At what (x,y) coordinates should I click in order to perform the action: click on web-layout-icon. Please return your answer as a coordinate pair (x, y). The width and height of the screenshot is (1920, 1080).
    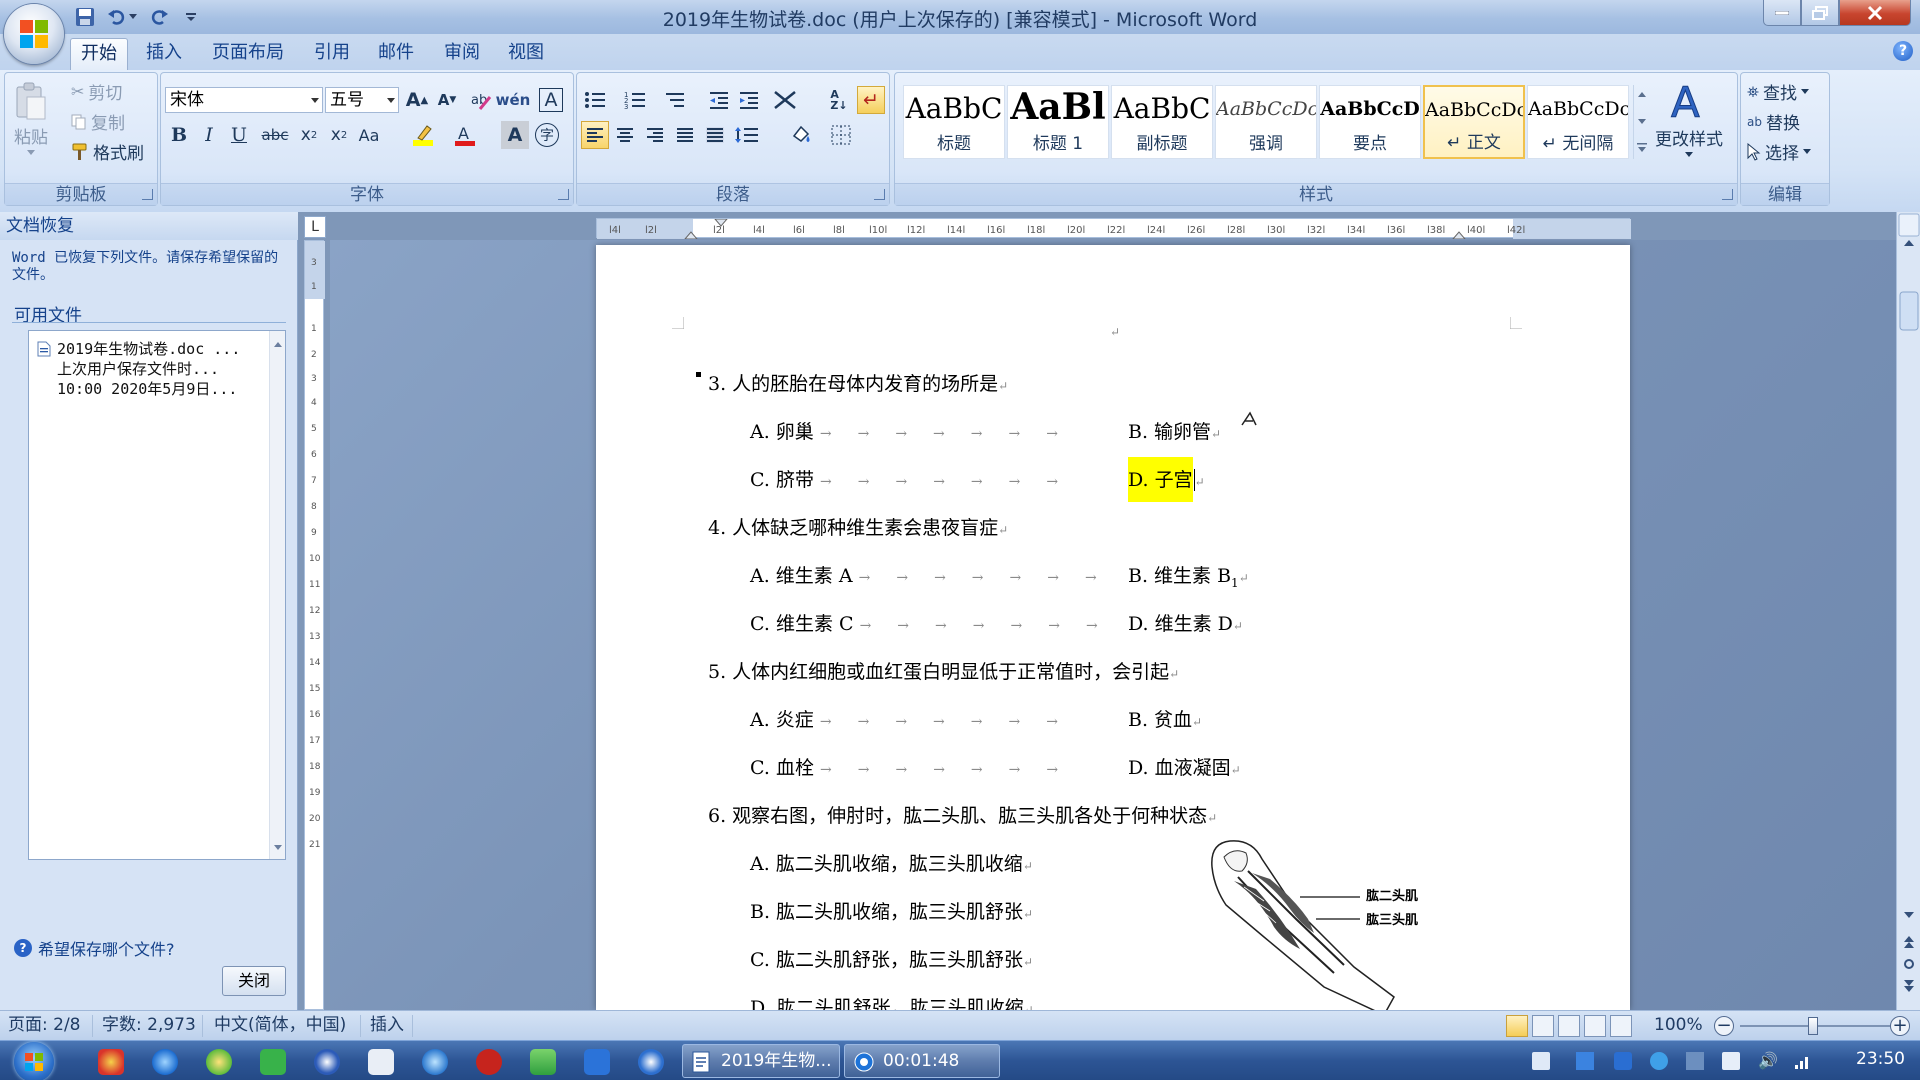
    Looking at the image, I should click on (1569, 1026).